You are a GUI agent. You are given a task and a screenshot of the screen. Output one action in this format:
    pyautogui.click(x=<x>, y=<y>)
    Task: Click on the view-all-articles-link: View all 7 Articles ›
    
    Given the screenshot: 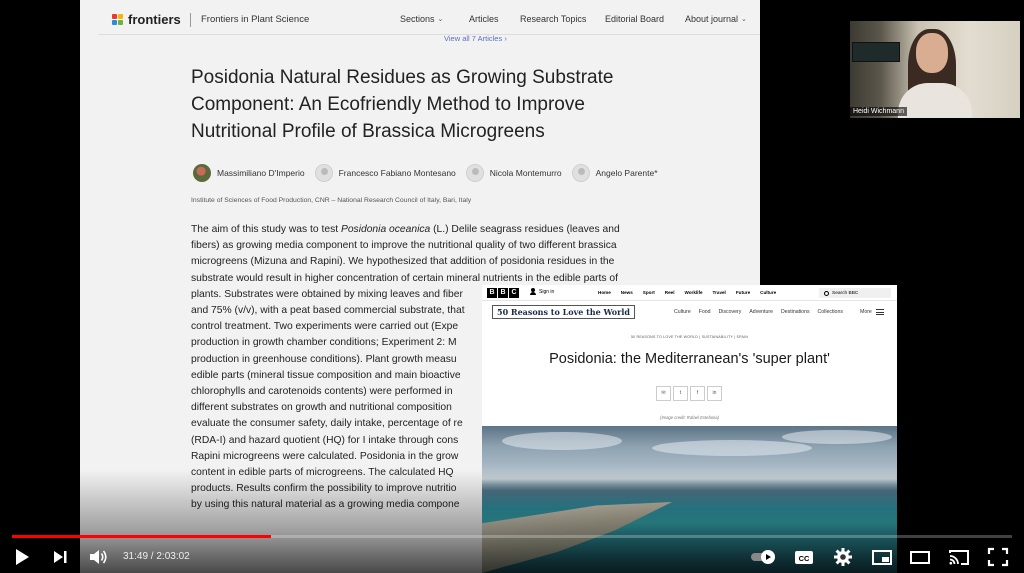 What is the action you would take?
    pyautogui.click(x=475, y=38)
    